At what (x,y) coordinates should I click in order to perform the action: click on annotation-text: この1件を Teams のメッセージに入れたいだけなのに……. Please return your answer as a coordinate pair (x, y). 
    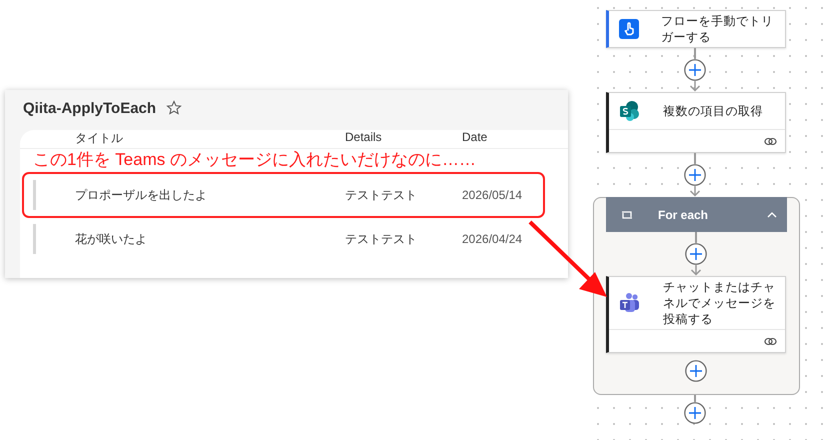
    Looking at the image, I should click on (254, 160).